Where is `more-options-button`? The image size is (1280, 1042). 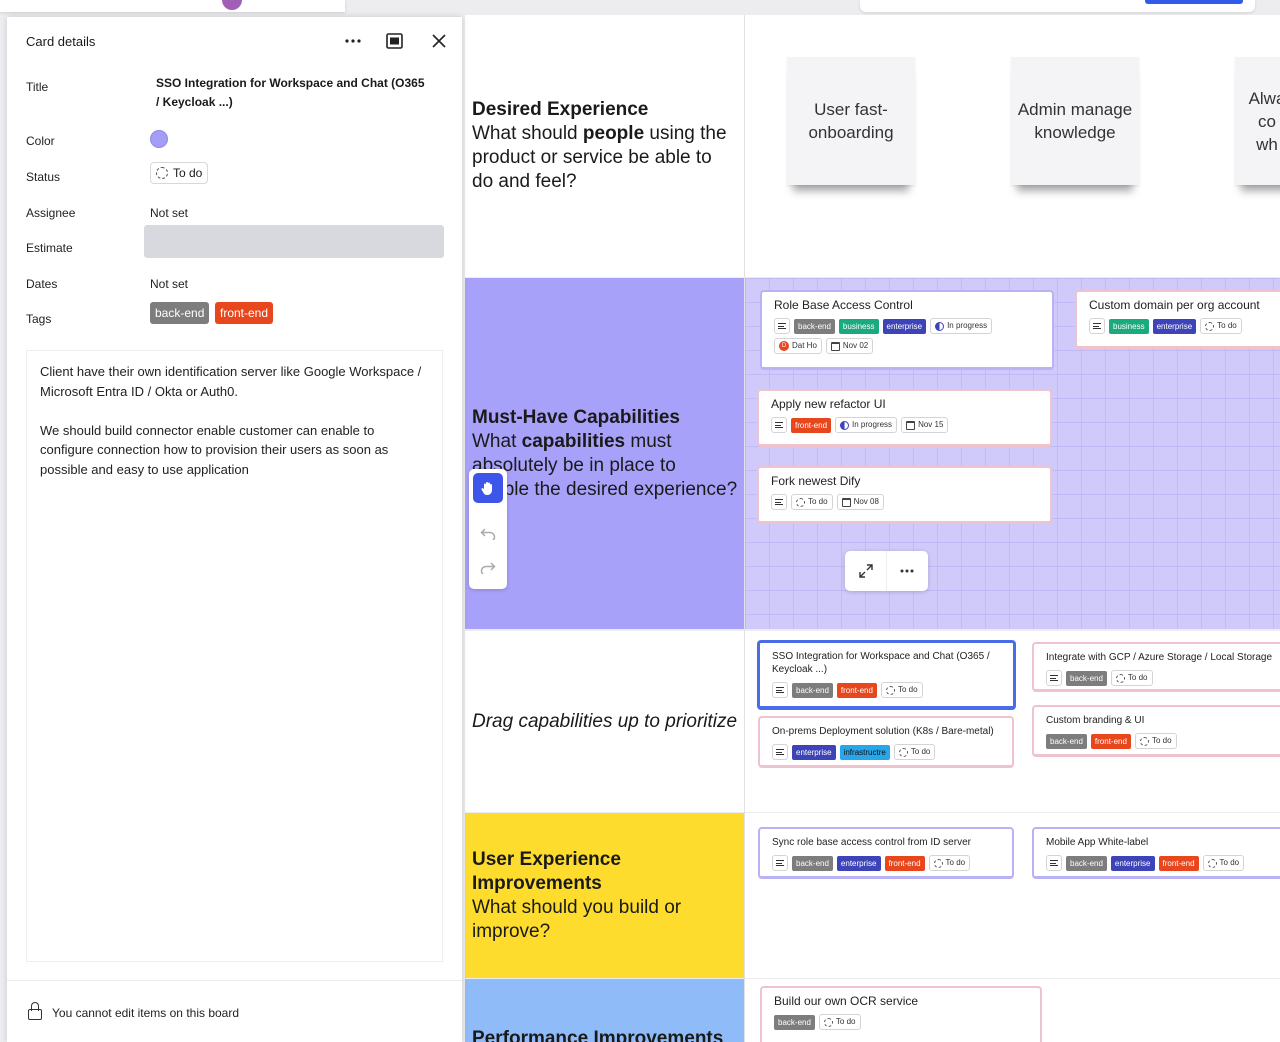
more-options-button is located at coordinates (353, 41).